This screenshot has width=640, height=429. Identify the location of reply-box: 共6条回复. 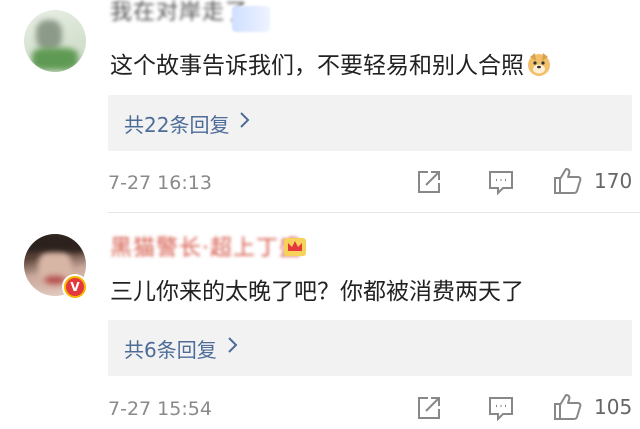
(370, 348).